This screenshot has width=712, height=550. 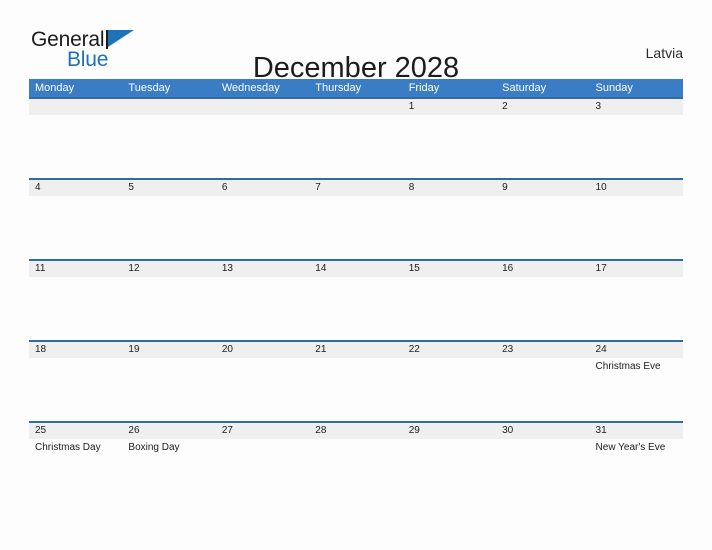 I want to click on day-number: 6, so click(x=262, y=188).